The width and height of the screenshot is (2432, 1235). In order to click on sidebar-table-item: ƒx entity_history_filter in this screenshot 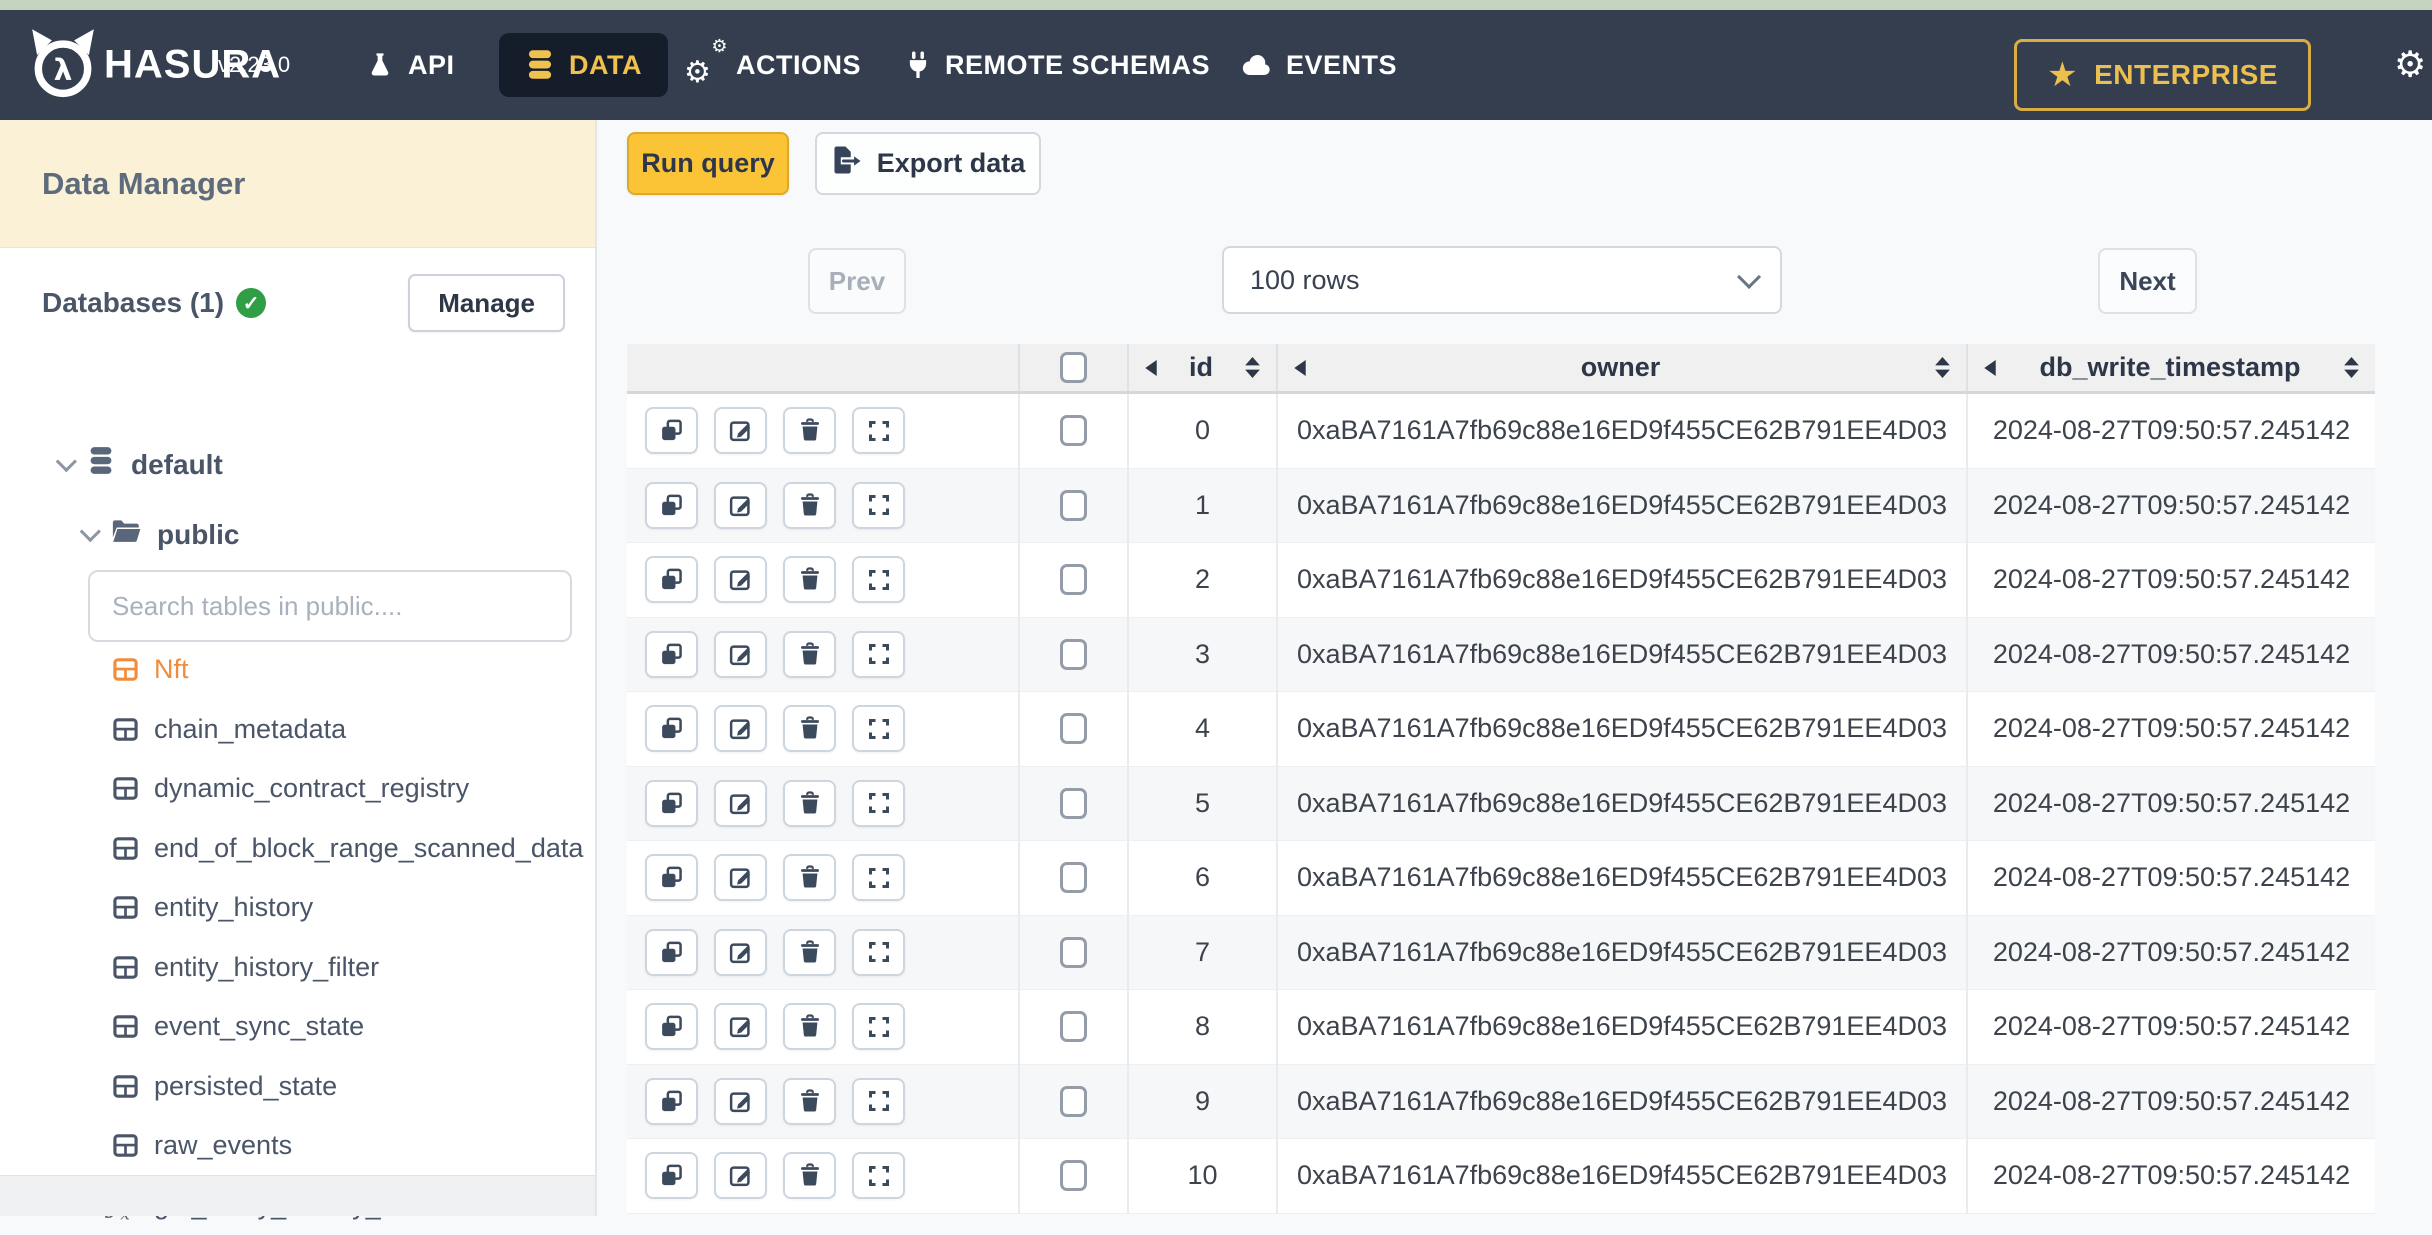, I will do `click(297, 968)`.